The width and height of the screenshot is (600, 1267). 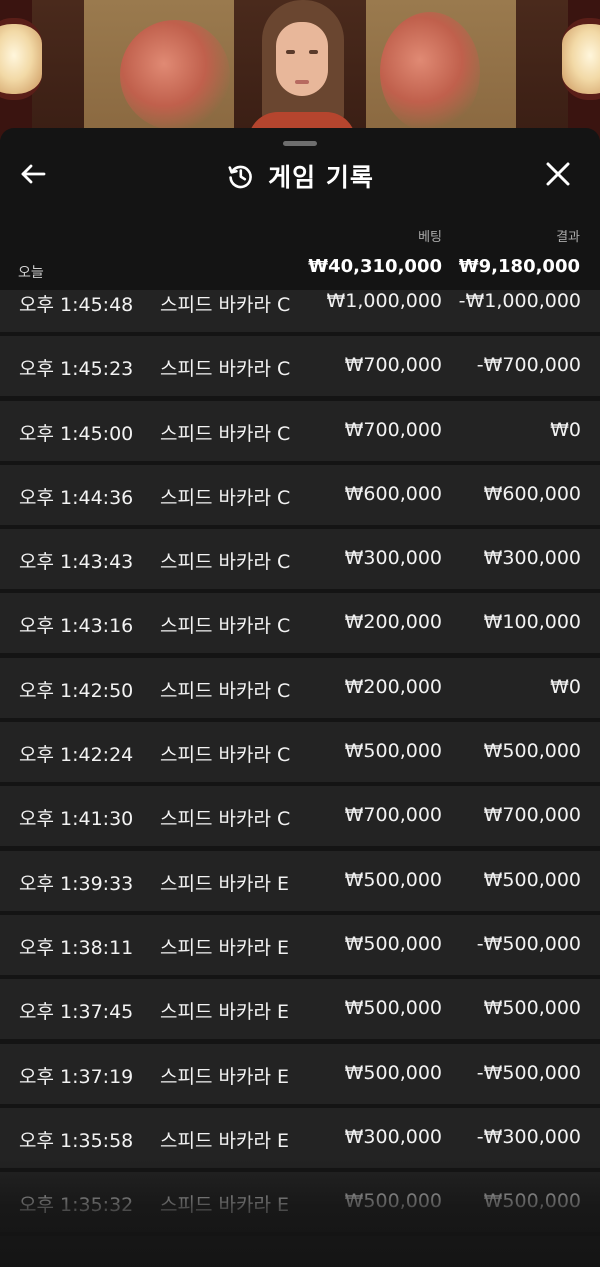 I want to click on history-icon, so click(x=240, y=176).